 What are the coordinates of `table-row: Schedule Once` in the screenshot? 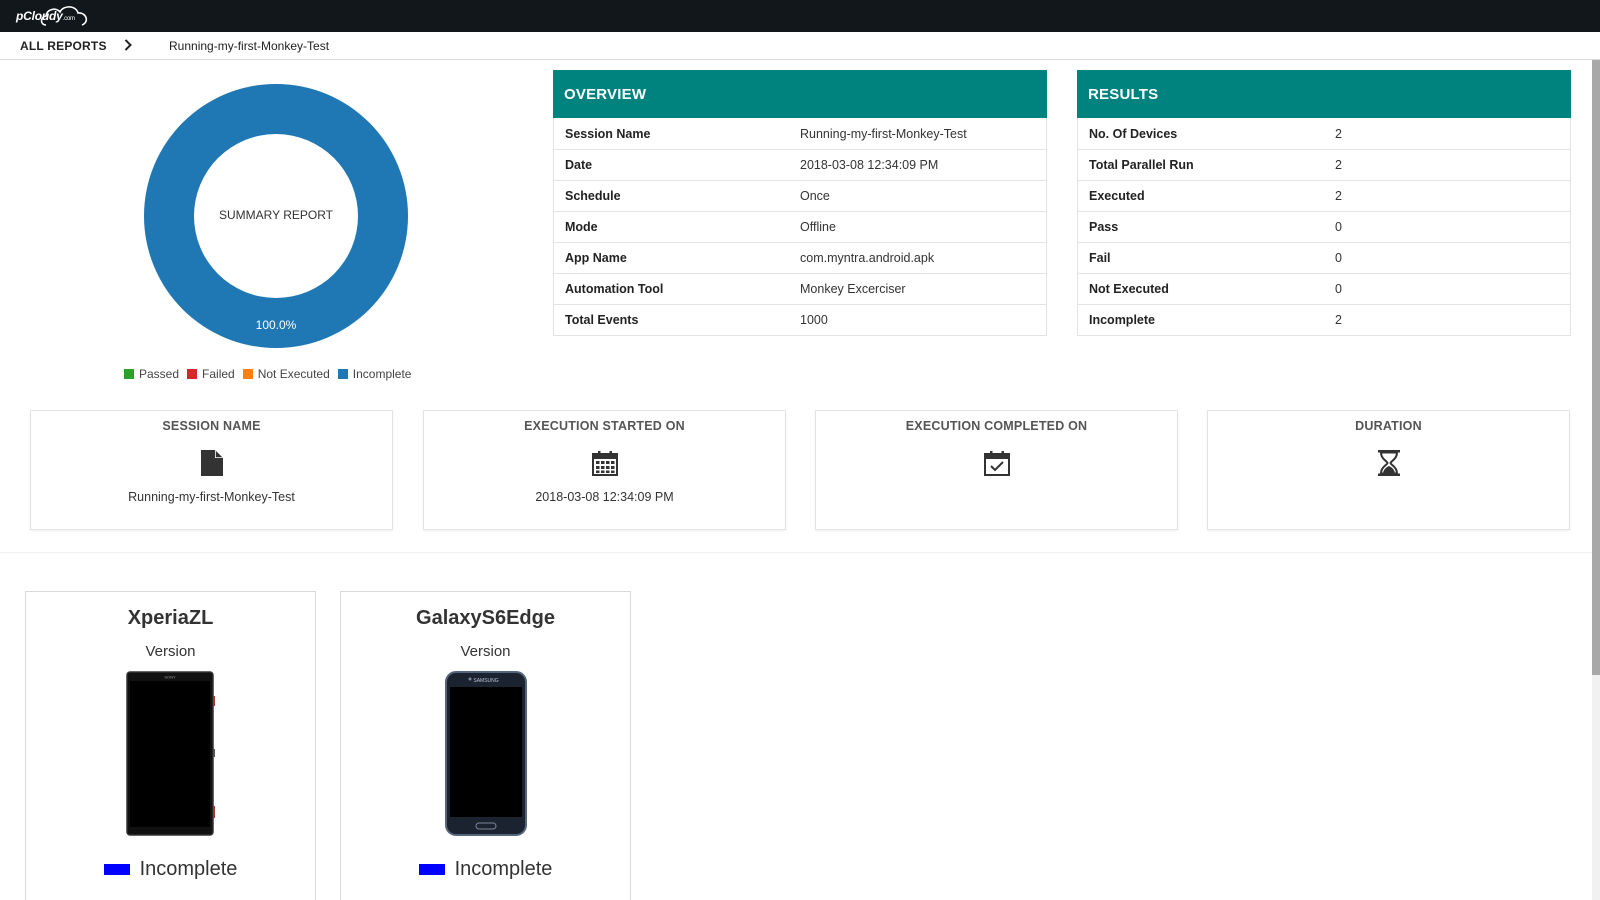 It's located at (800, 195).